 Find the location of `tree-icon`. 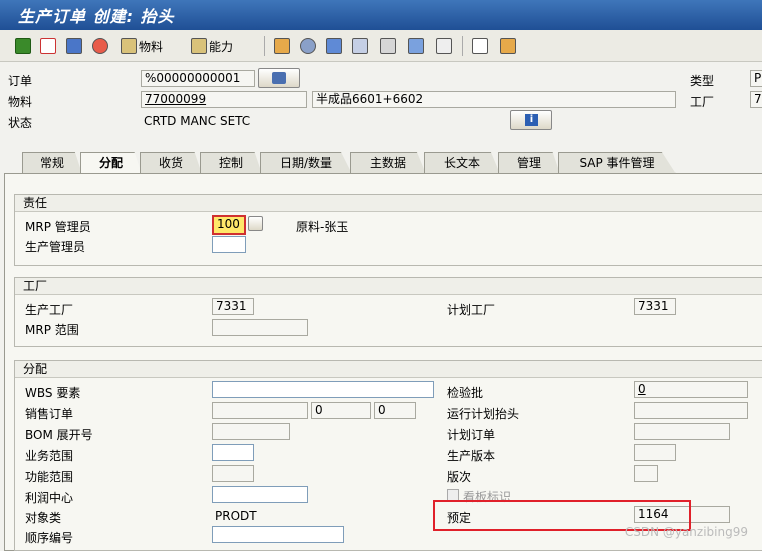

tree-icon is located at coordinates (509, 46).